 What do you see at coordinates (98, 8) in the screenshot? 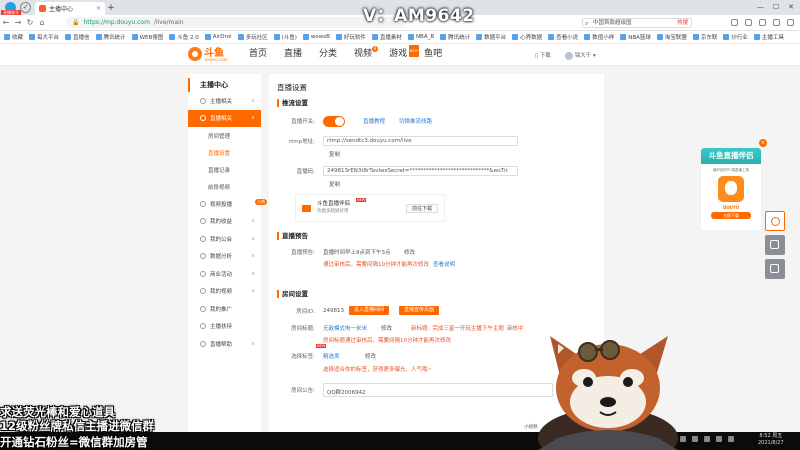
I see `close-tab-icon: ×` at bounding box center [98, 8].